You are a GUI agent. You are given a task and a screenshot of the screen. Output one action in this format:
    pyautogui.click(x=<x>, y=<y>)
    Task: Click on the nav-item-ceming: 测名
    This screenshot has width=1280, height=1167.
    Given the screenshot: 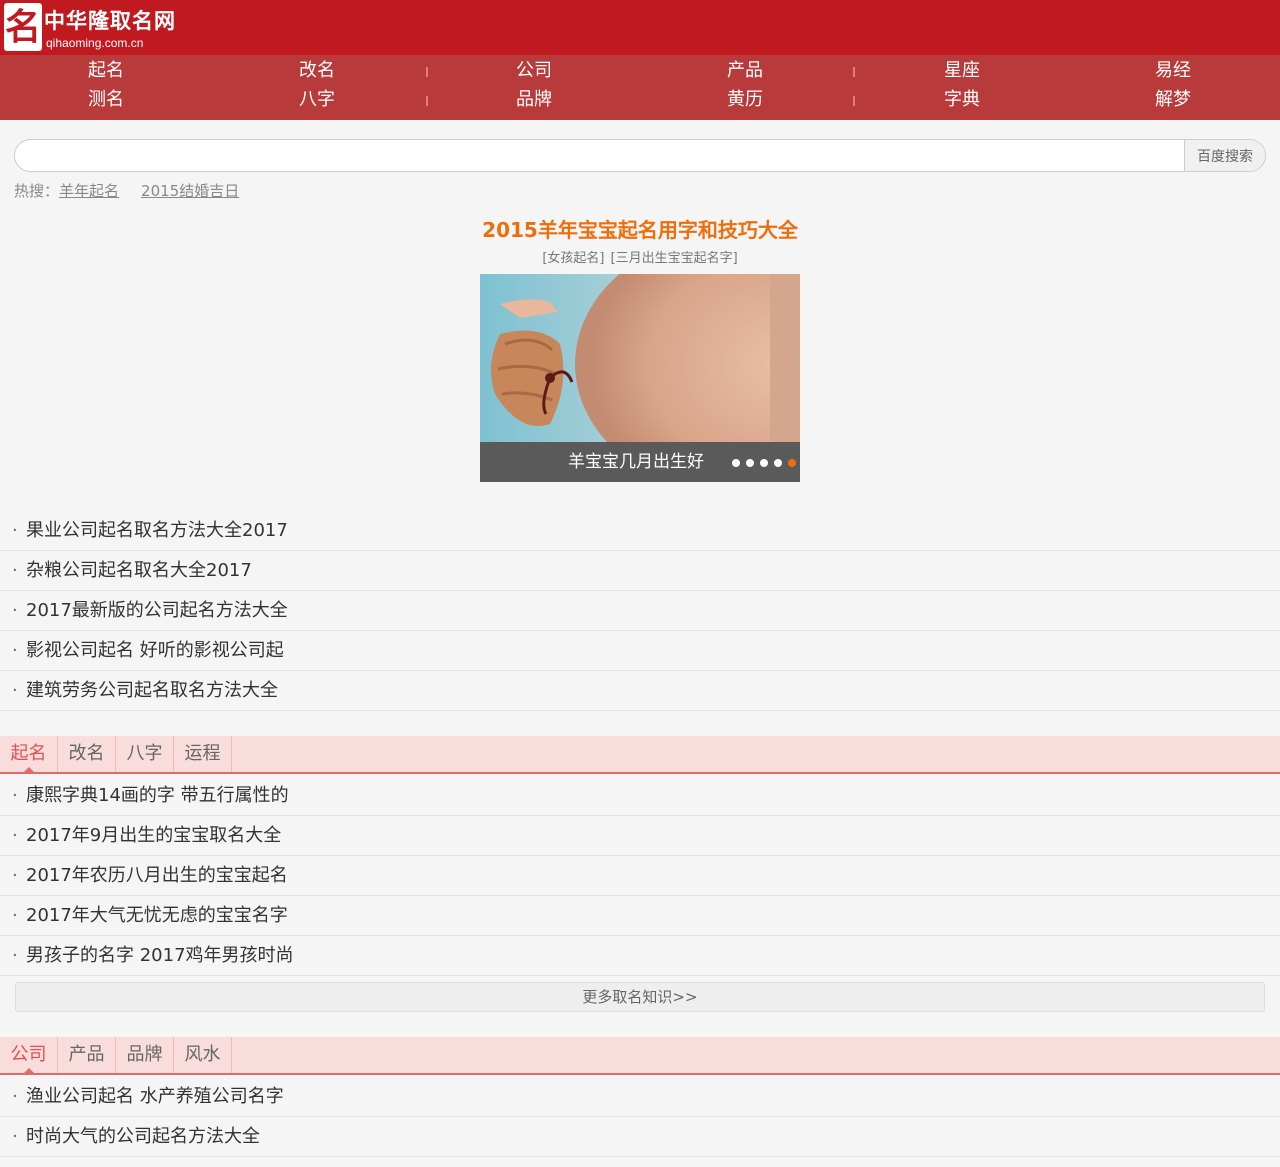 What is the action you would take?
    pyautogui.click(x=106, y=99)
    